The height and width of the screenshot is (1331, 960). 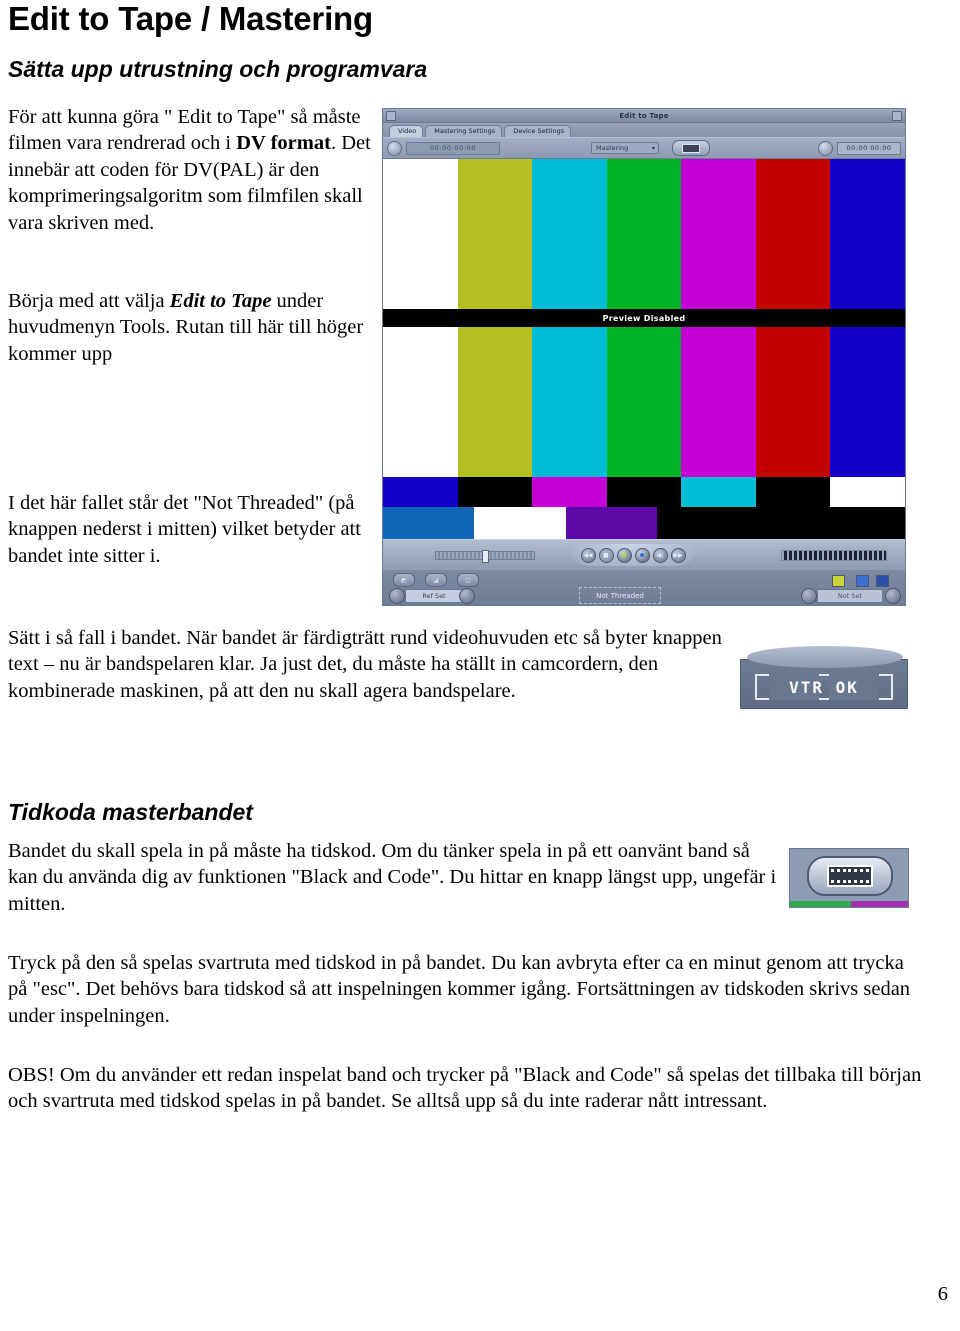 I want to click on step-back-button: ◀|, so click(x=660, y=555).